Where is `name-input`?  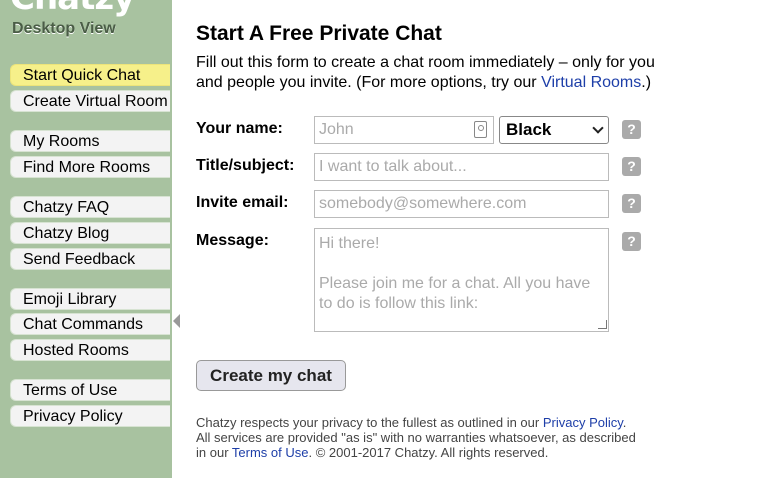
name-input is located at coordinates (404, 130).